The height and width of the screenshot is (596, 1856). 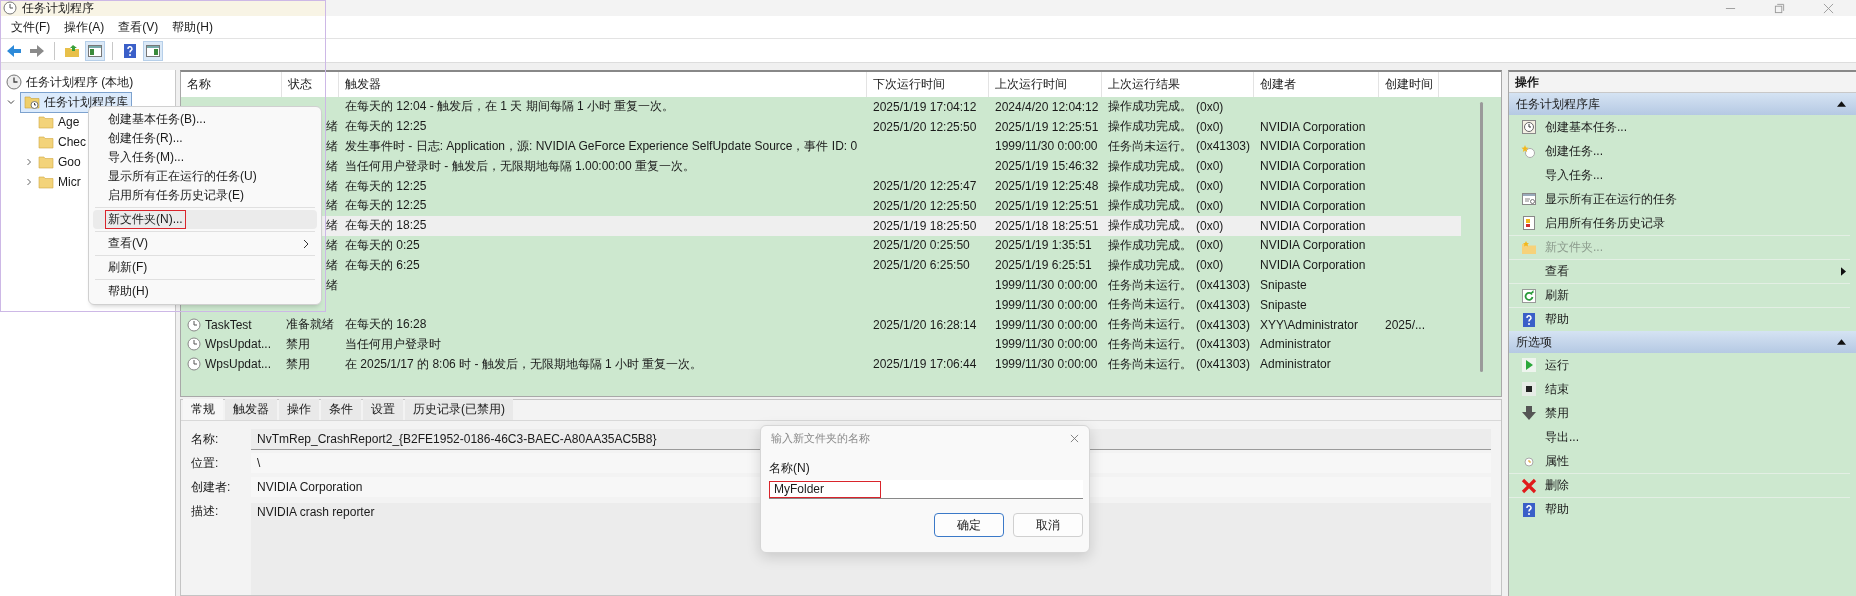 I want to click on table-cell: 在 2025/1/17 的 8:06 时 - 触发后，无限期地每隔 1 小时 重复一次。, so click(x=524, y=364).